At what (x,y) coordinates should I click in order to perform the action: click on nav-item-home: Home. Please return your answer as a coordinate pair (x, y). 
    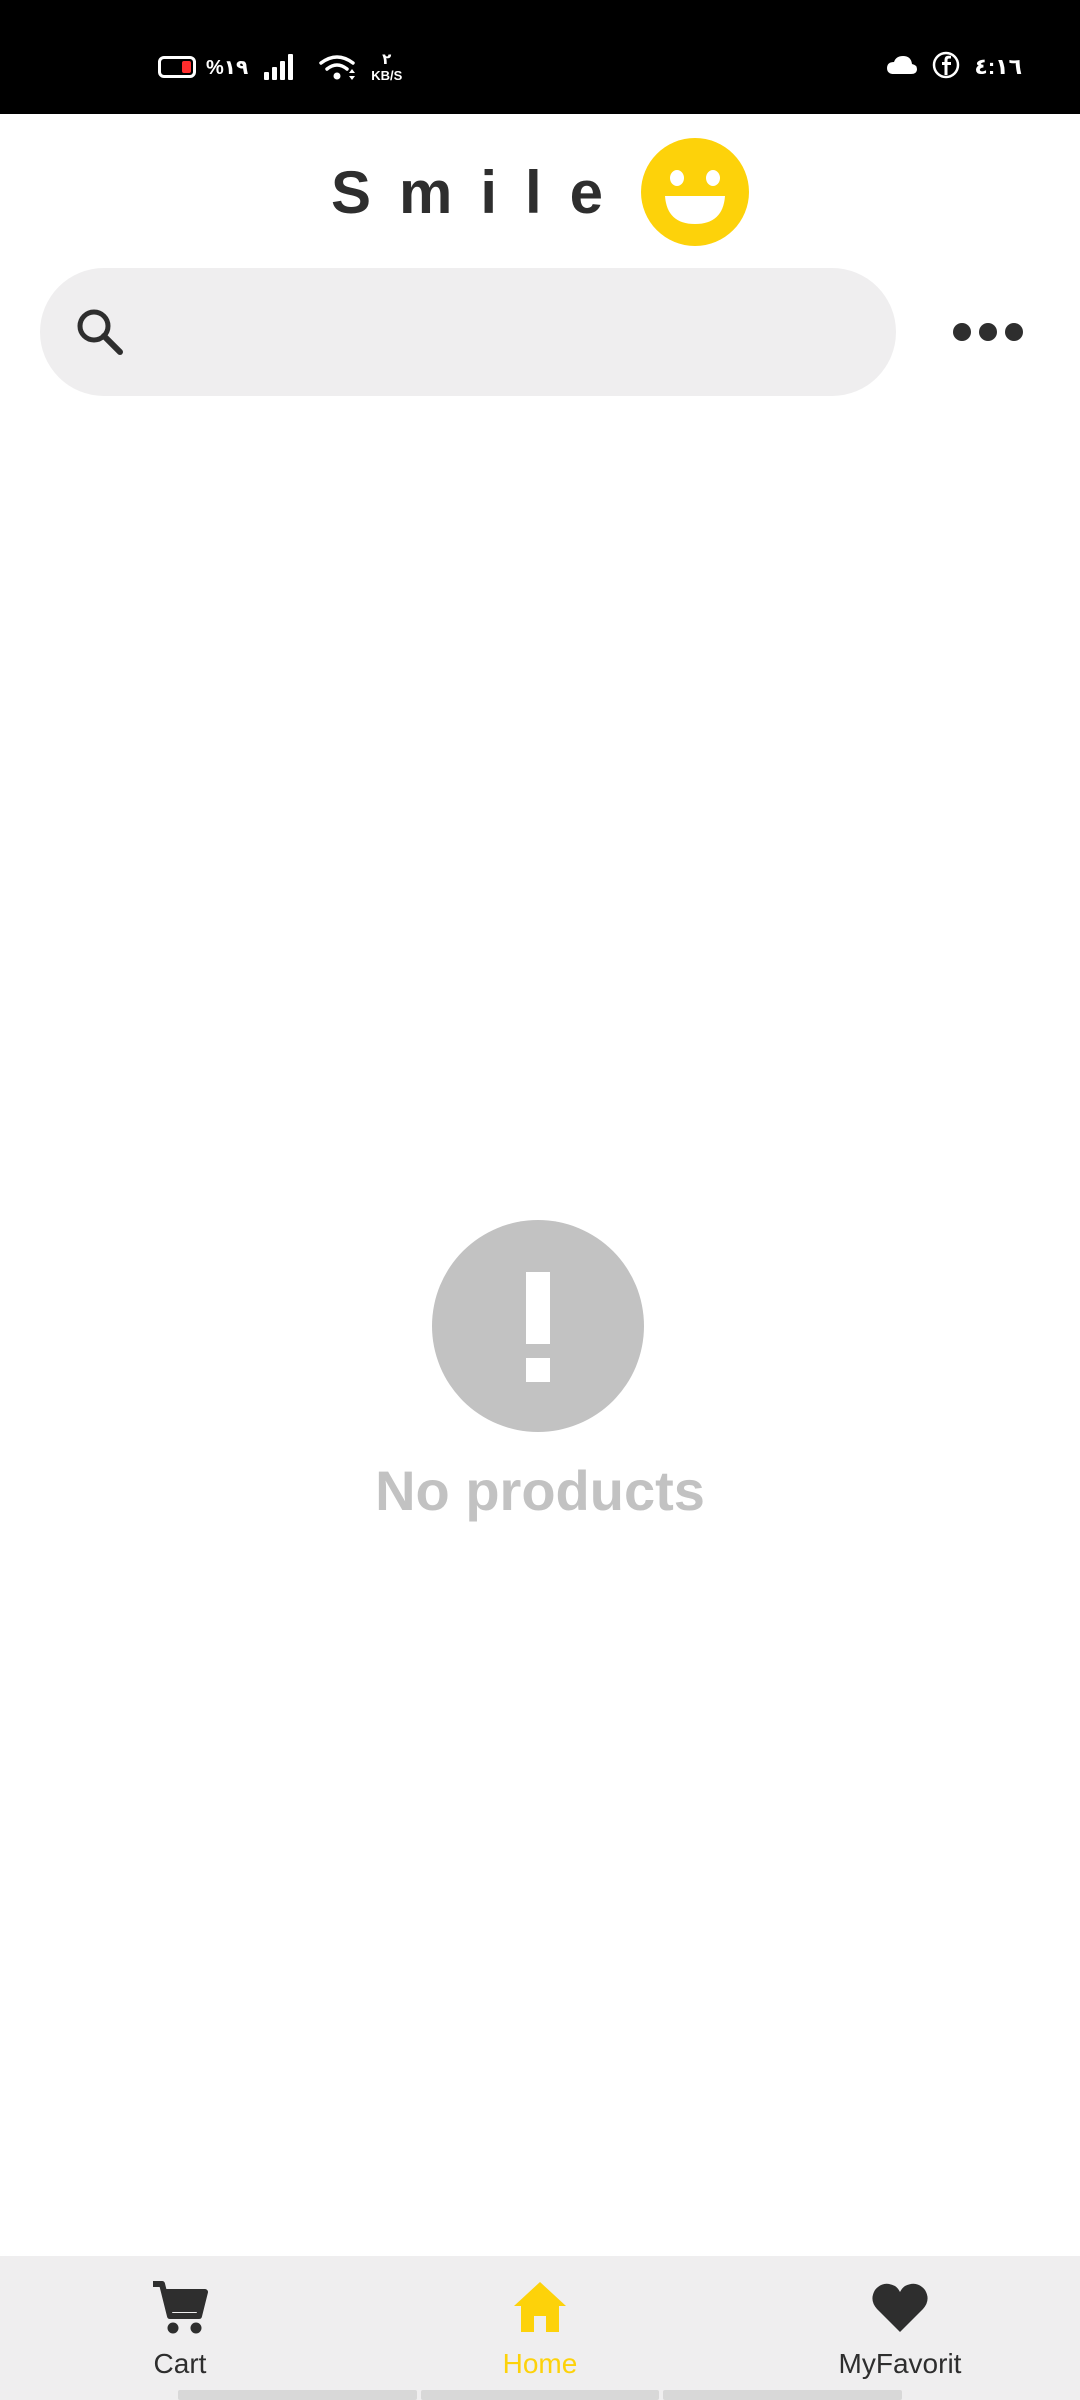
    Looking at the image, I should click on (540, 2328).